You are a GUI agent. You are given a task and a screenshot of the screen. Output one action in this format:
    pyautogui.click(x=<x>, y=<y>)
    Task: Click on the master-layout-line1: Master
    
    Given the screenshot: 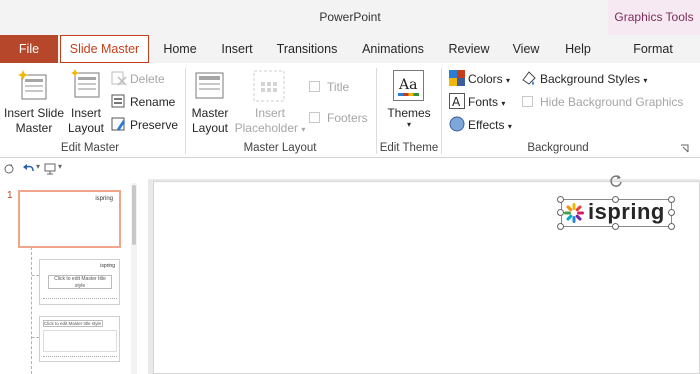 What is the action you would take?
    pyautogui.click(x=210, y=113)
    